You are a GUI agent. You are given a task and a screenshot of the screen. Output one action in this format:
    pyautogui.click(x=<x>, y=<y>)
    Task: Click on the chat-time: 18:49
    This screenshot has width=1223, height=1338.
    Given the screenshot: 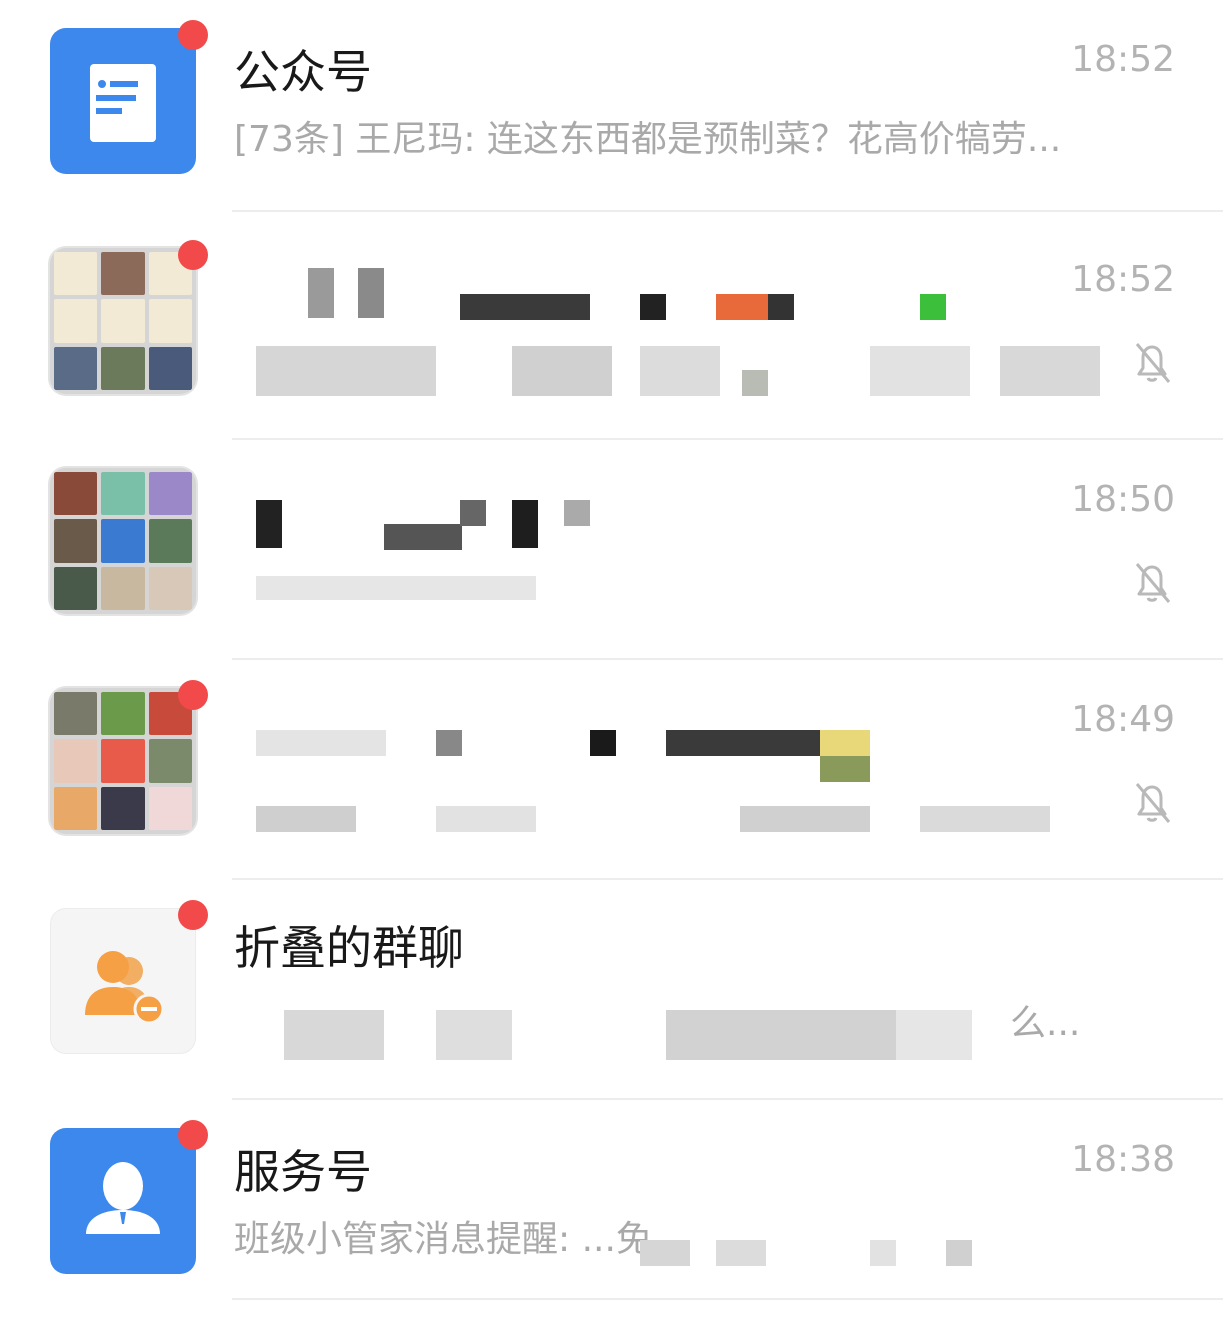 What is the action you would take?
    pyautogui.click(x=1123, y=719)
    